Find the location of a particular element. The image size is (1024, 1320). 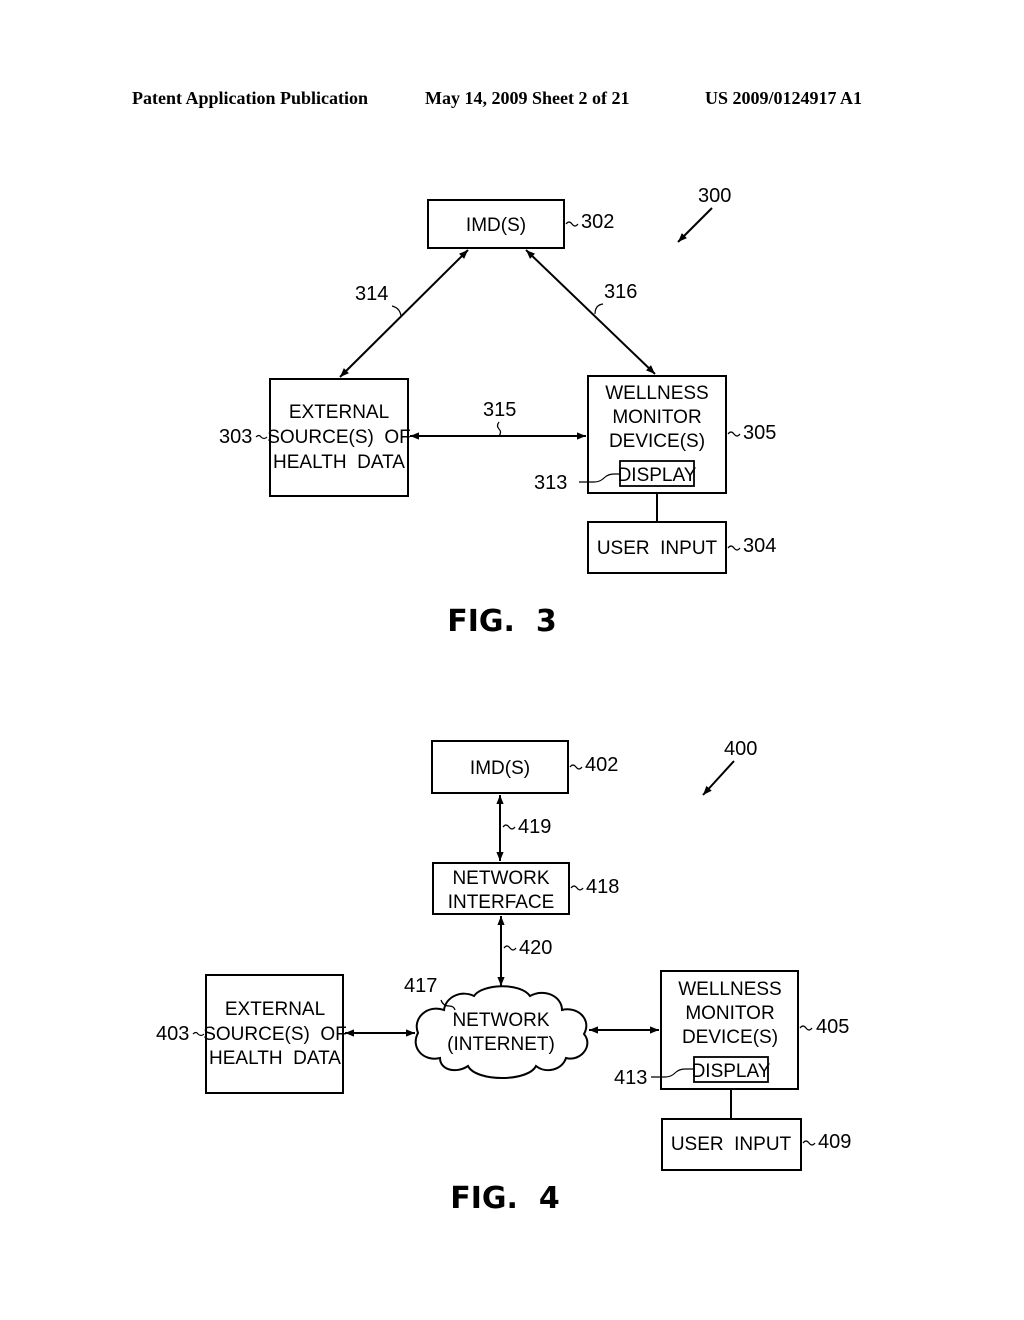

user-input-block-304: USER INPUT 304 is located at coordinates (681, 533).